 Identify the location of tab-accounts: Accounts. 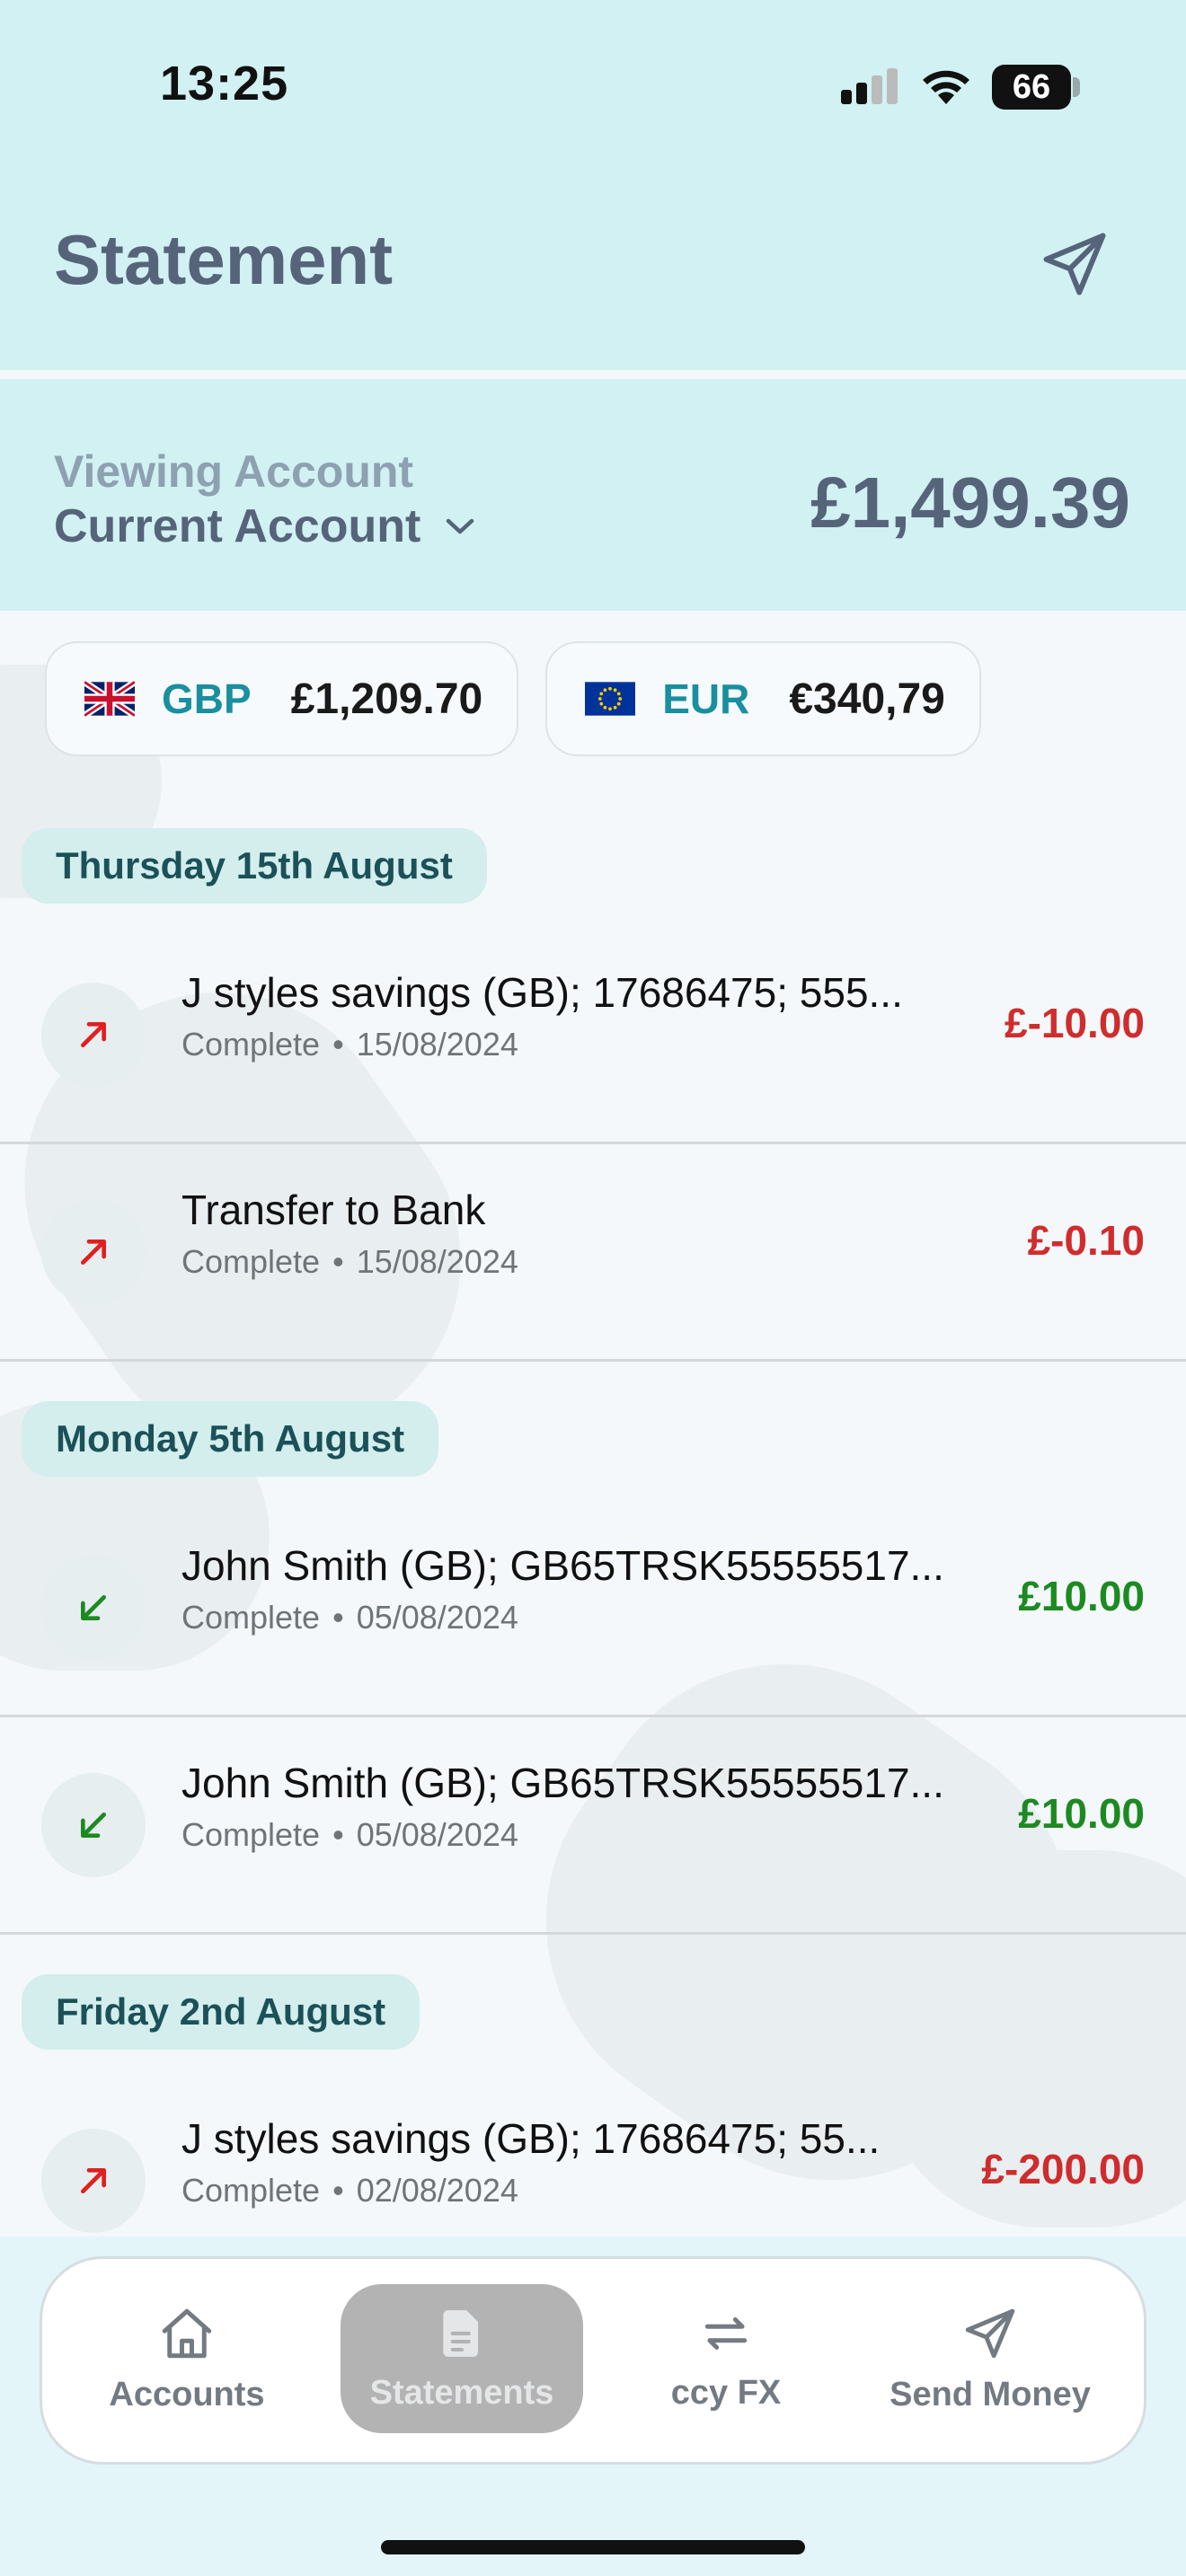
(187, 2358).